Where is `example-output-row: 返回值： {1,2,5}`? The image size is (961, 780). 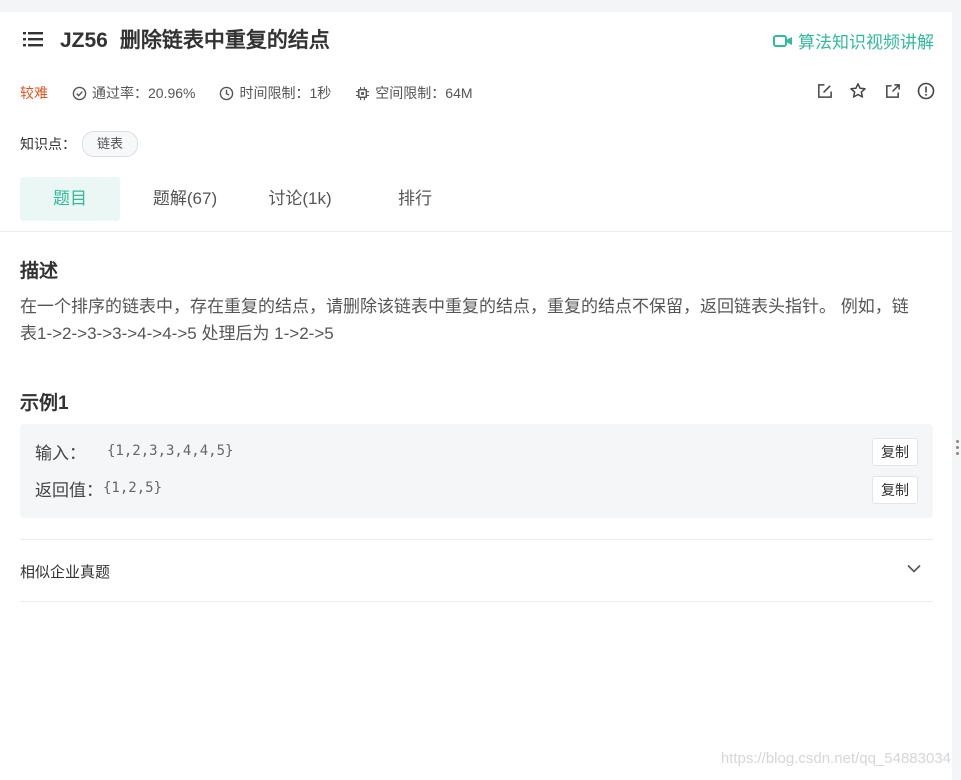 example-output-row: 返回值： {1,2,5} is located at coordinates (98, 488).